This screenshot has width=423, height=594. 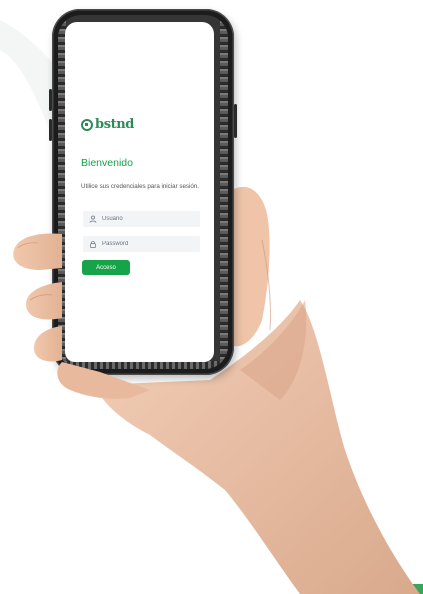 I want to click on lock-icon, so click(x=93, y=244).